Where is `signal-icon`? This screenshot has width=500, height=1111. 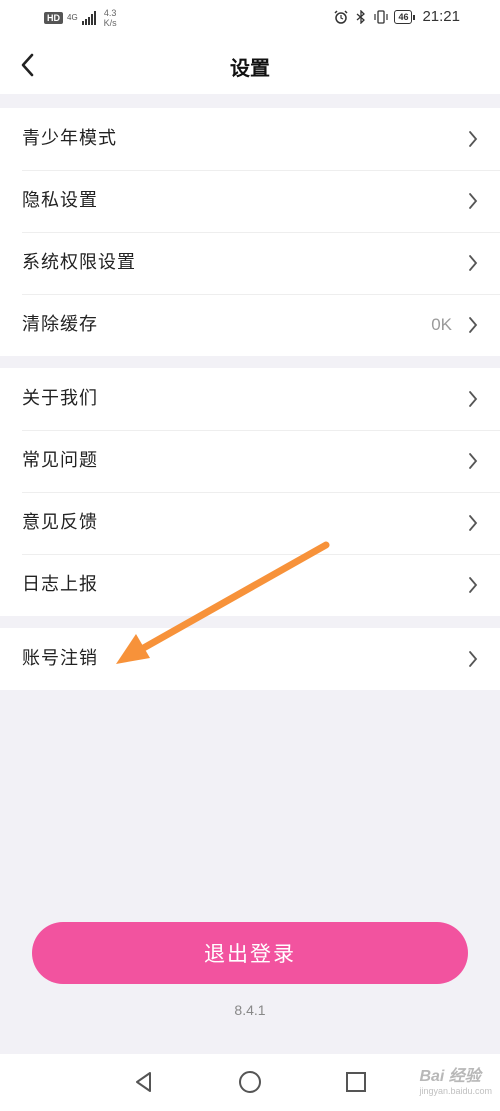
signal-icon is located at coordinates (88, 18).